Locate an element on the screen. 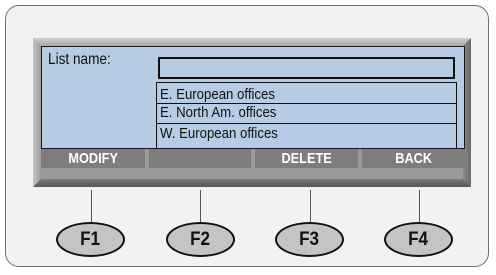  f3-button: F3 is located at coordinates (309, 239).